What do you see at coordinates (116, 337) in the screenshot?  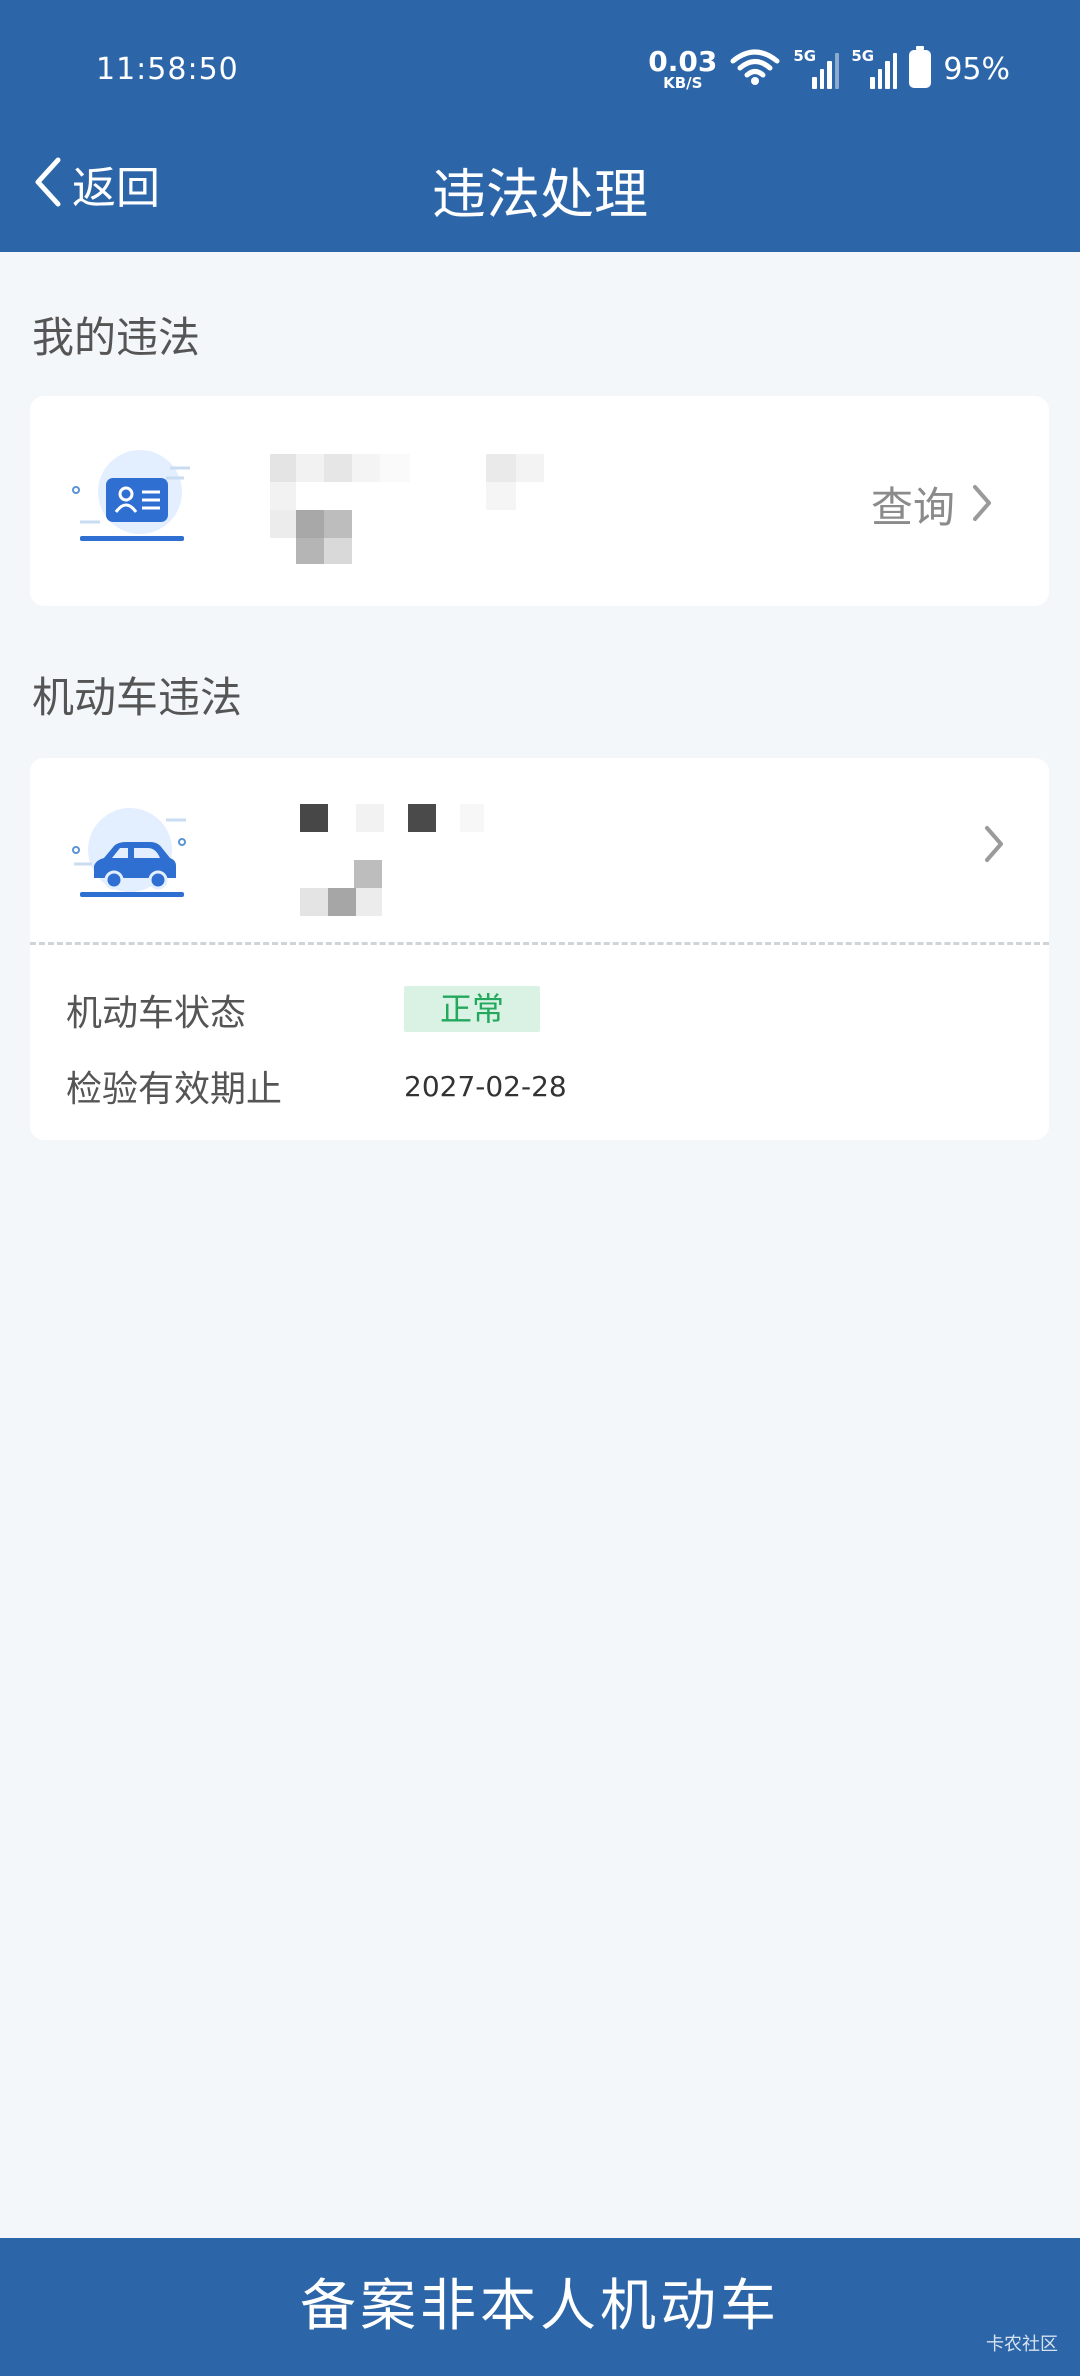 I see `section-title-my-violations: 我的违法` at bounding box center [116, 337].